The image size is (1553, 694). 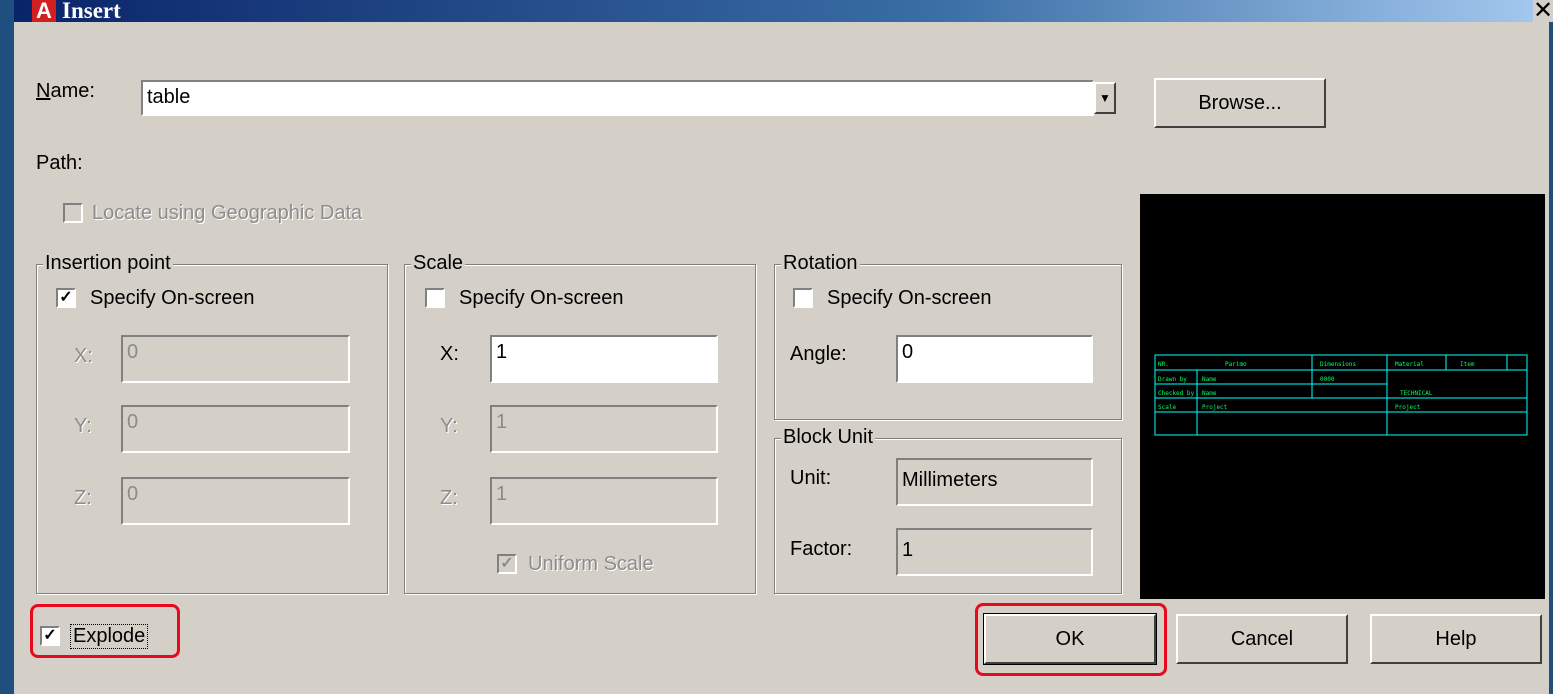 I want to click on insertion-specify-checkbox: ✓, so click(x=66, y=298).